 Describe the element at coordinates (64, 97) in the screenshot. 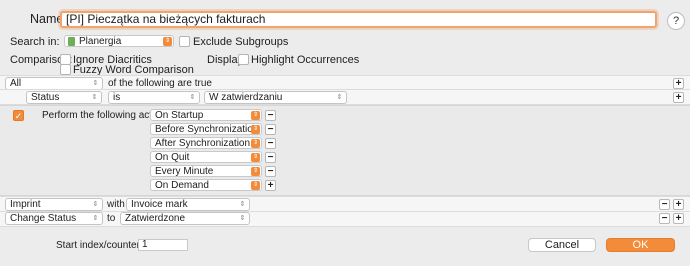

I see `criterion-field-popup: Status ⇕` at that location.